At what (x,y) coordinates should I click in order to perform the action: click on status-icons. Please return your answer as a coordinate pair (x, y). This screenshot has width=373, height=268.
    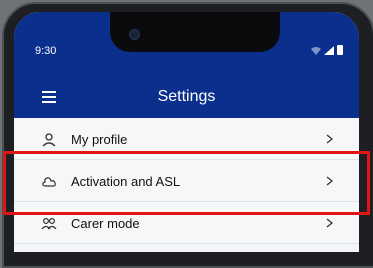
    Looking at the image, I should click on (327, 50).